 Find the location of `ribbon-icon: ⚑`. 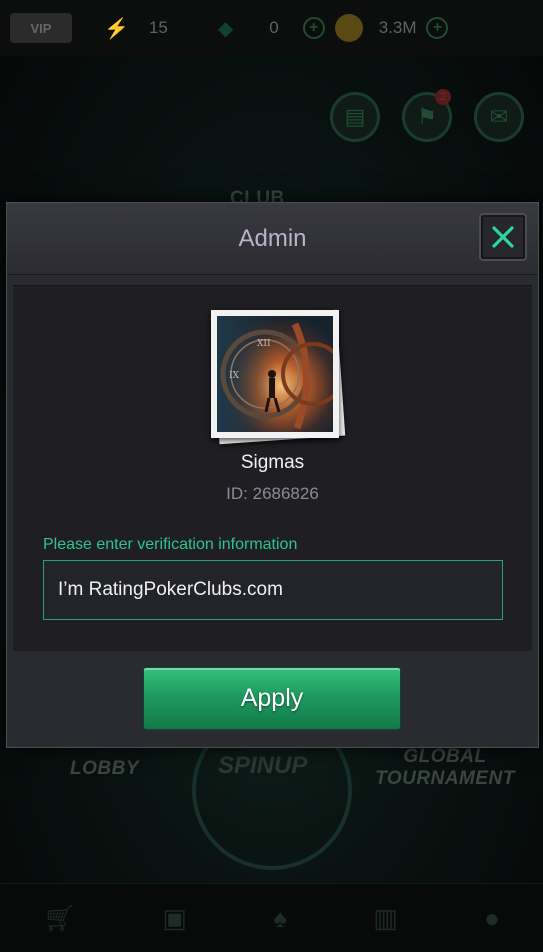

ribbon-icon: ⚑ is located at coordinates (427, 116).